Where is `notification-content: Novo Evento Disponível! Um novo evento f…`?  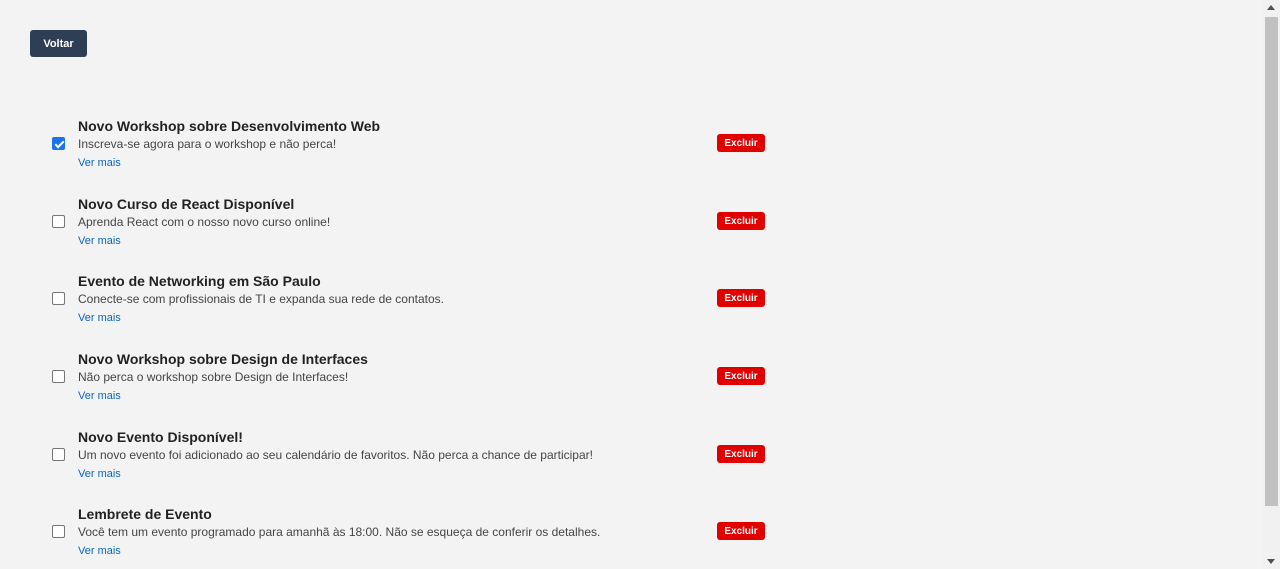 notification-content: Novo Evento Disponível! Um novo evento f… is located at coordinates (388, 455).